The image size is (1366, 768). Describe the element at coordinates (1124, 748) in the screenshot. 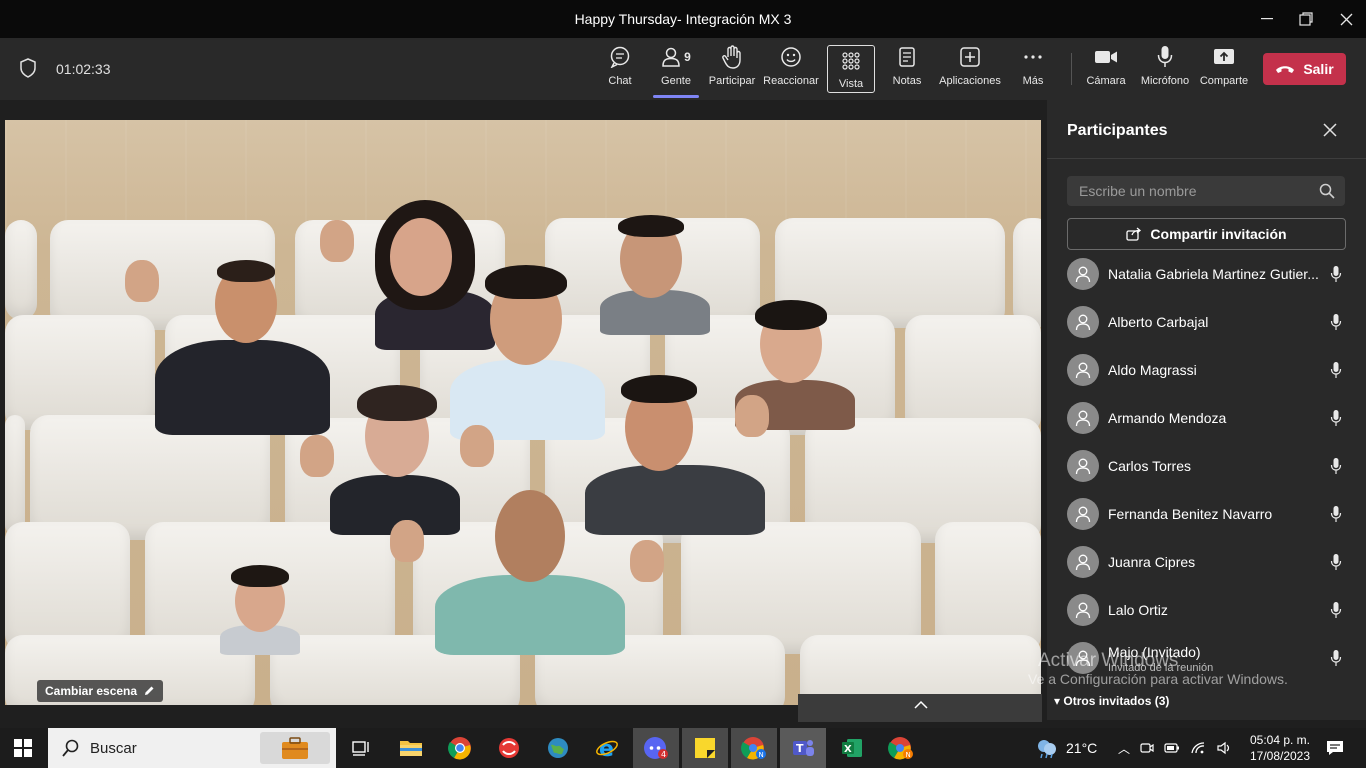

I see `chevron-up-icon: ︿` at that location.